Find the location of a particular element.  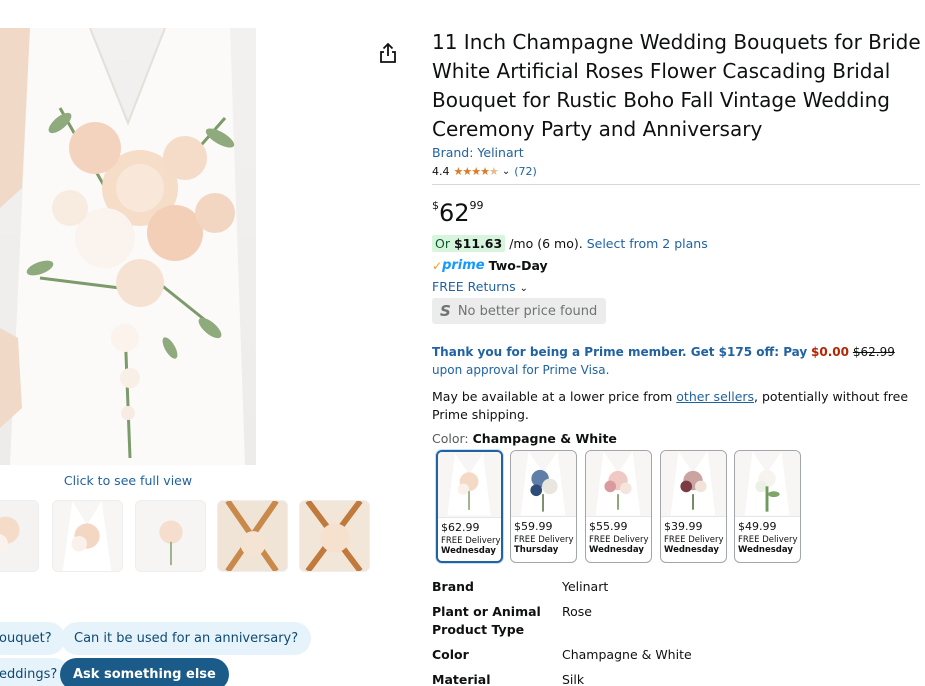

rating-row: 4.4 ★ ★ ★ ★ ★ ⌄ (72) is located at coordinates (484, 171).